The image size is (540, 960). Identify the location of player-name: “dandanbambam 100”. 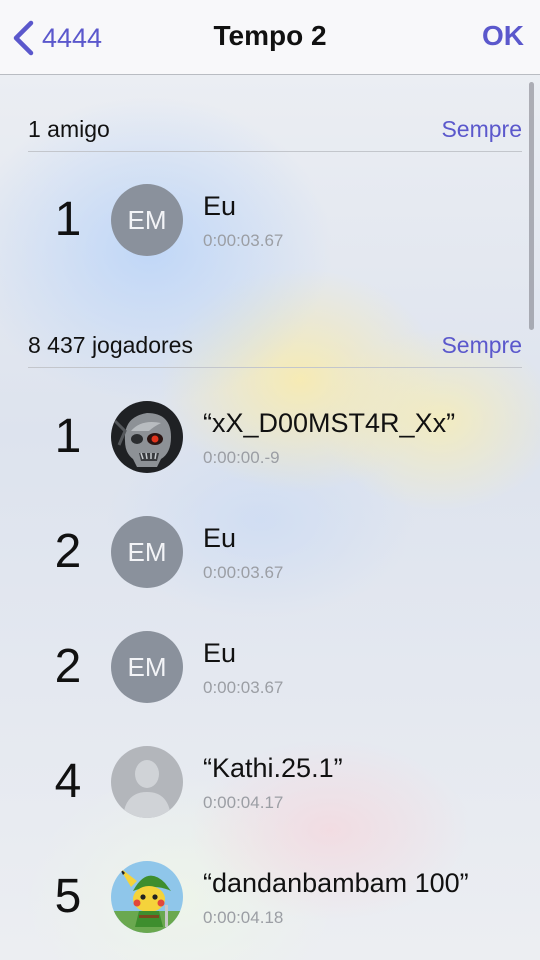
(336, 883).